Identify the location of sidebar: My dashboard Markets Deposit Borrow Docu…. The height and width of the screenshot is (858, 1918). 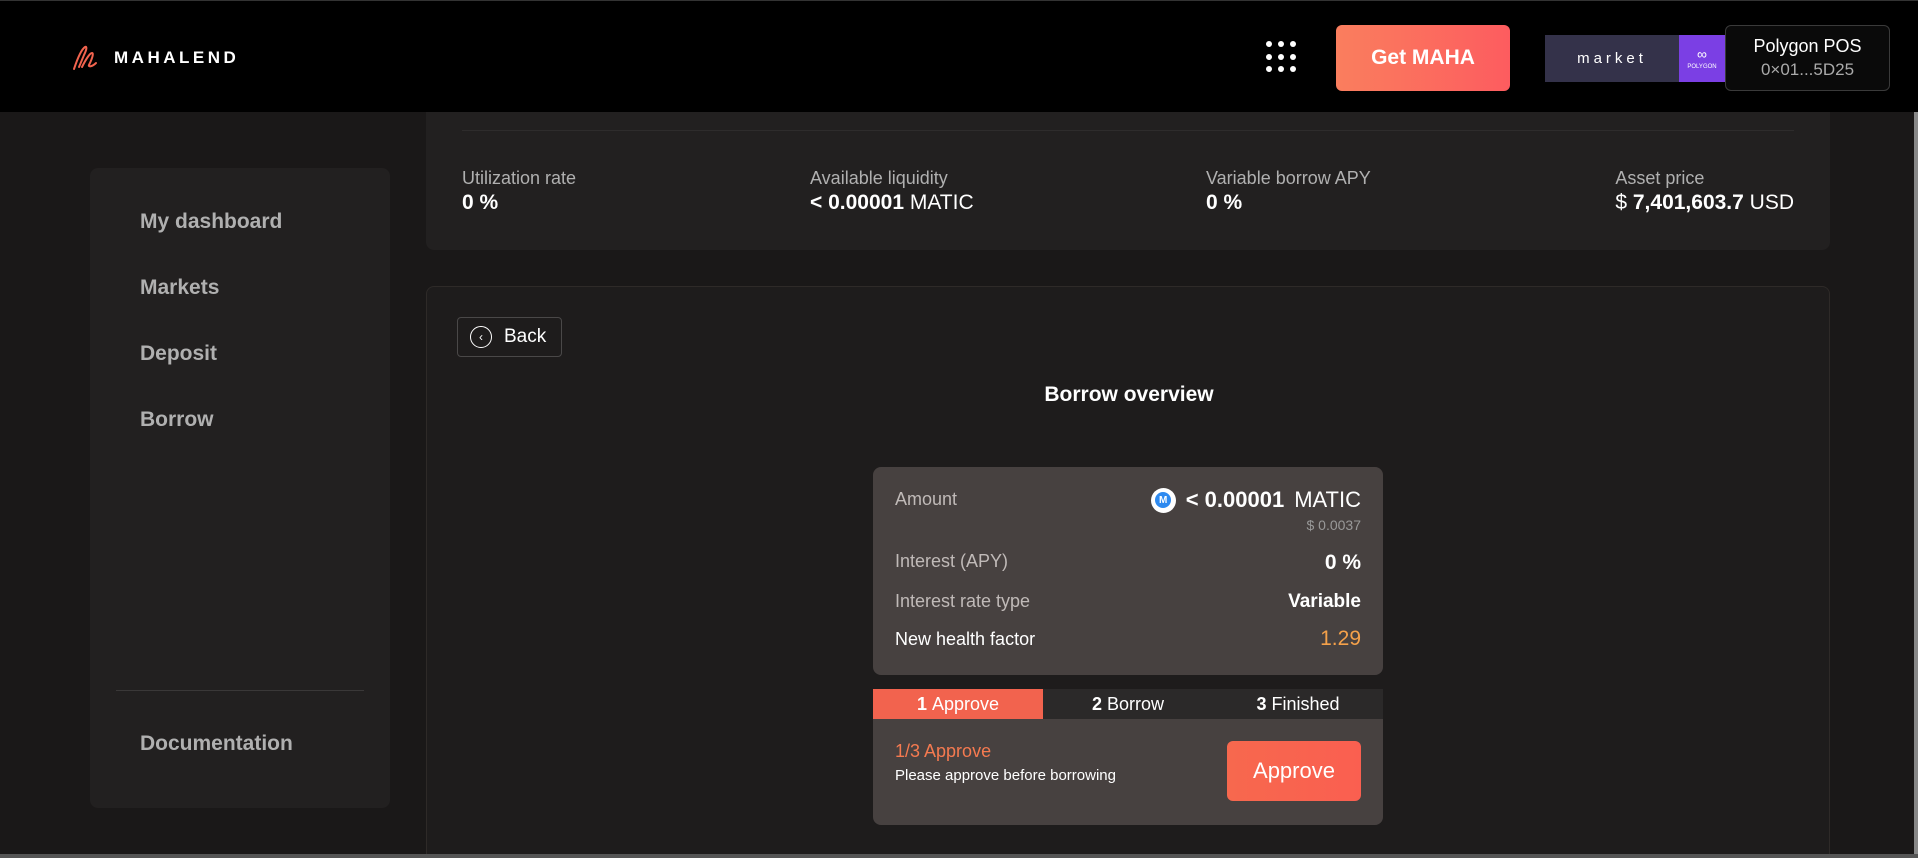
(240, 488).